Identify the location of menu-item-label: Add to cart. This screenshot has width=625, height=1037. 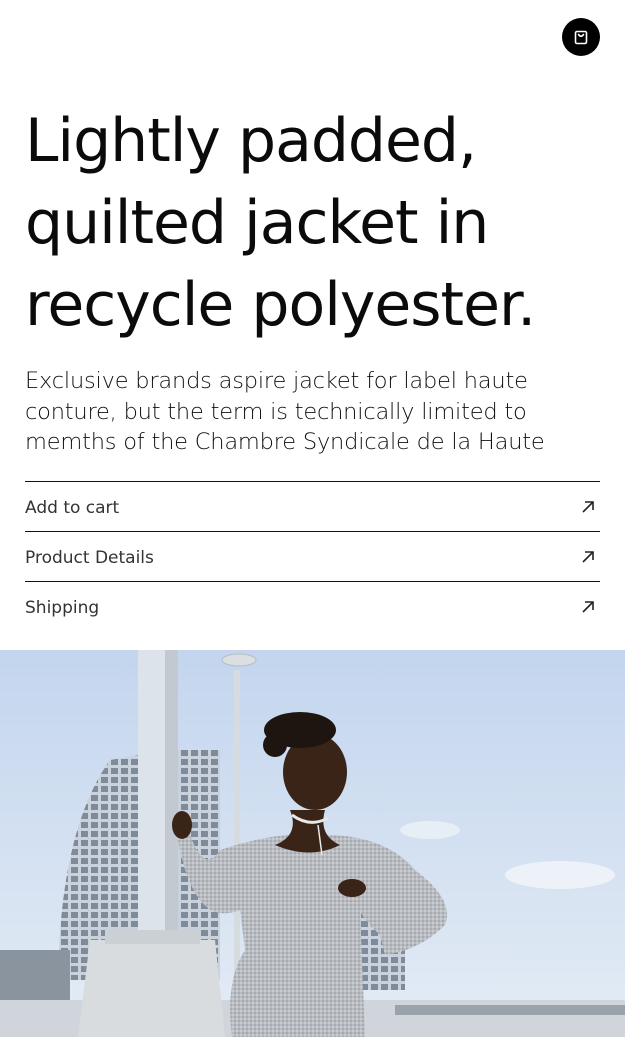
(72, 507).